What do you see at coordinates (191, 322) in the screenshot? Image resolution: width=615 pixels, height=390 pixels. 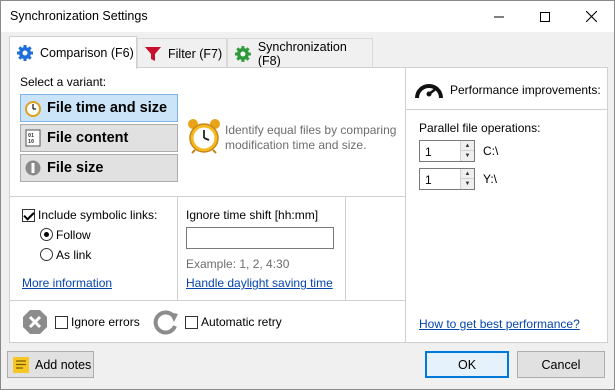 I see `automatic-retry-checkbox` at bounding box center [191, 322].